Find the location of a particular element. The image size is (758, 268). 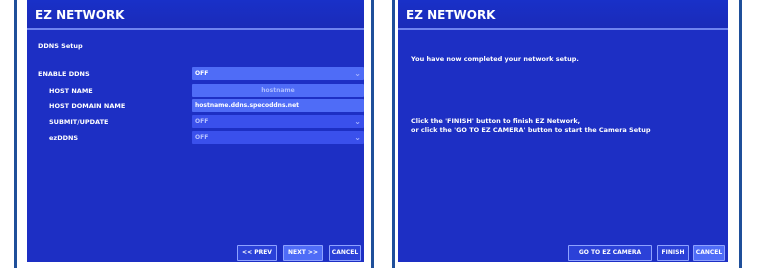

finish-button: FINISH is located at coordinates (673, 253).